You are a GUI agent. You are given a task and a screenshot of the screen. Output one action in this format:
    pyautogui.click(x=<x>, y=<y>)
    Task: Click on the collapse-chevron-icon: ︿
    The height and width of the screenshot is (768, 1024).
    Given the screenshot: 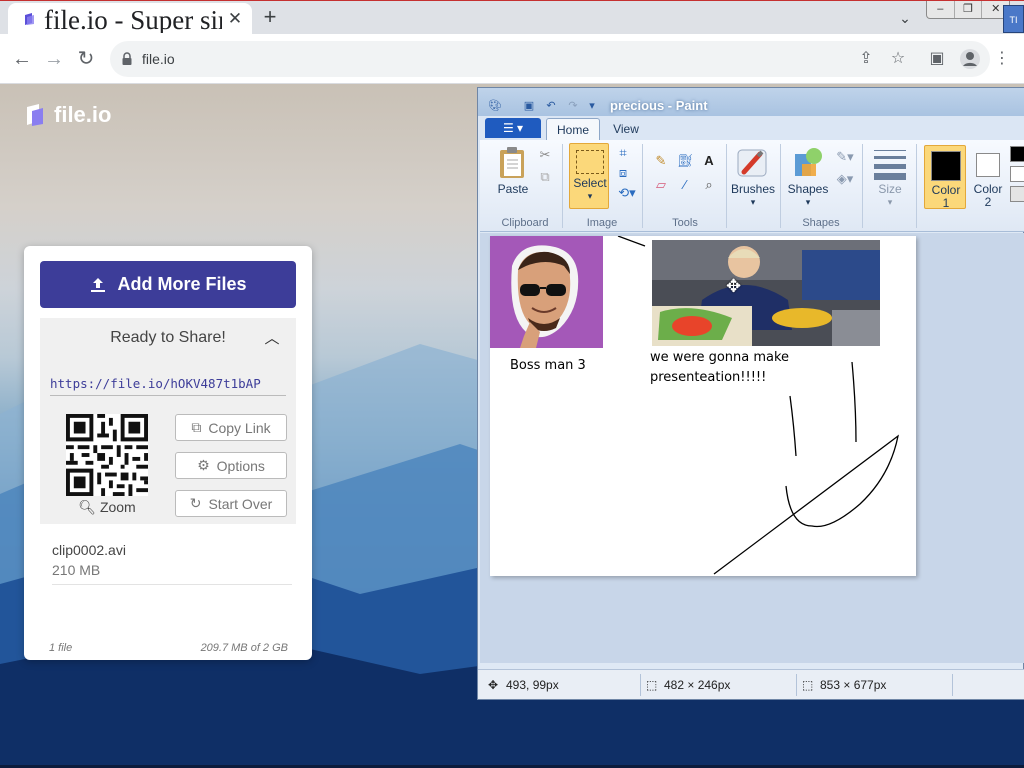 What is the action you would take?
    pyautogui.click(x=272, y=339)
    